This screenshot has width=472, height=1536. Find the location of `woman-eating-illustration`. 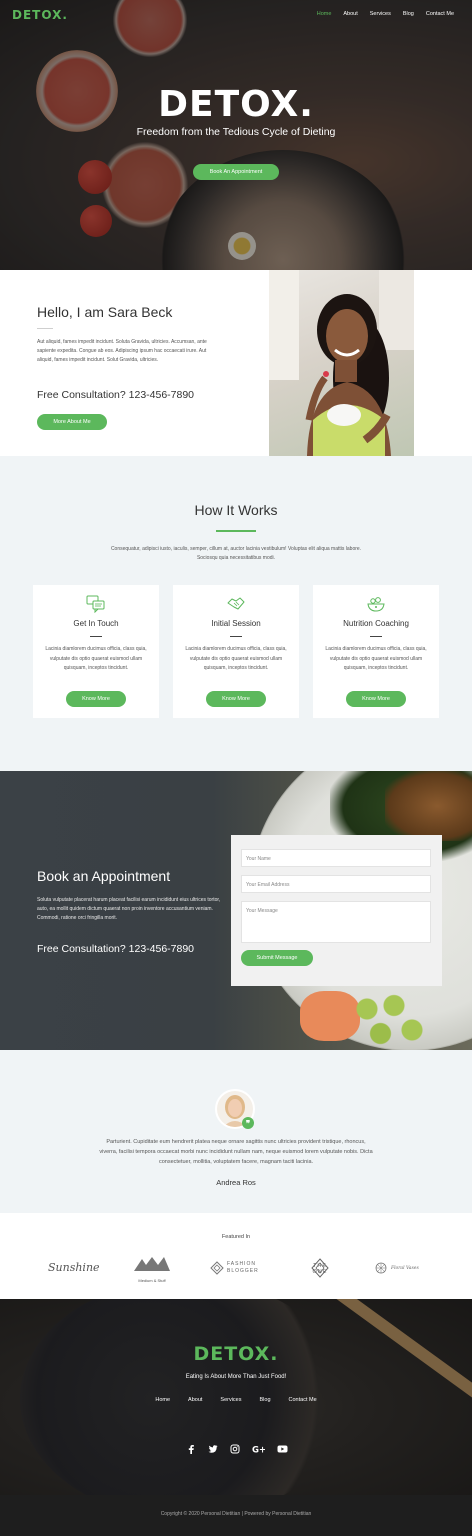

woman-eating-illustration is located at coordinates (341, 363).